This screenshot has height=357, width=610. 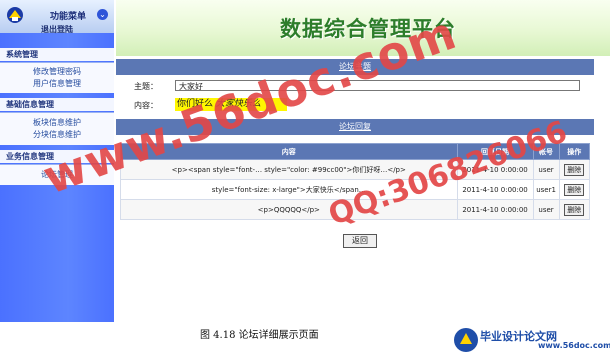 What do you see at coordinates (15, 15) in the screenshot?
I see `menu-logo-icon` at bounding box center [15, 15].